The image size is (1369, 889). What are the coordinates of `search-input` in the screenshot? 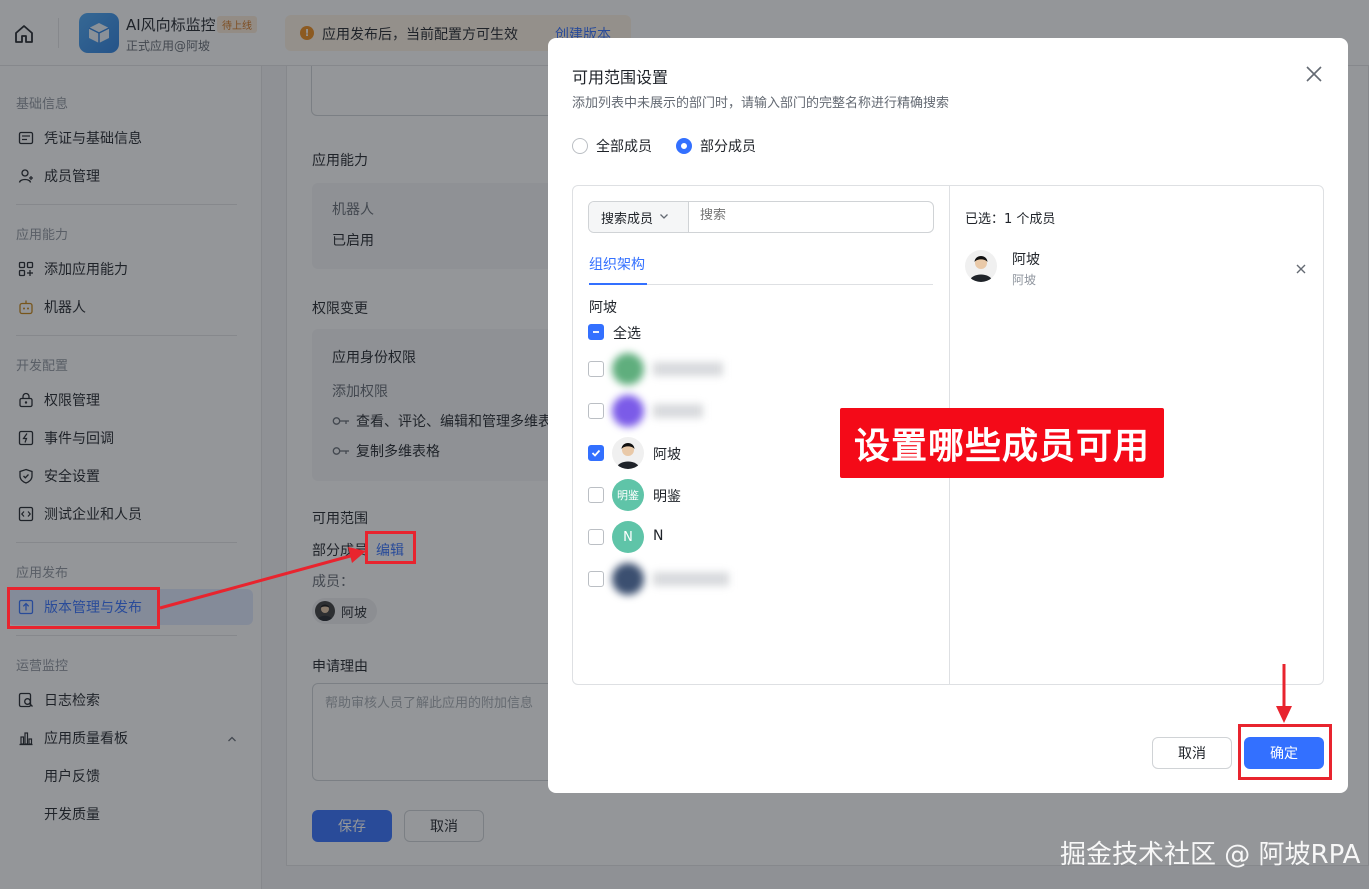 It's located at (810, 215).